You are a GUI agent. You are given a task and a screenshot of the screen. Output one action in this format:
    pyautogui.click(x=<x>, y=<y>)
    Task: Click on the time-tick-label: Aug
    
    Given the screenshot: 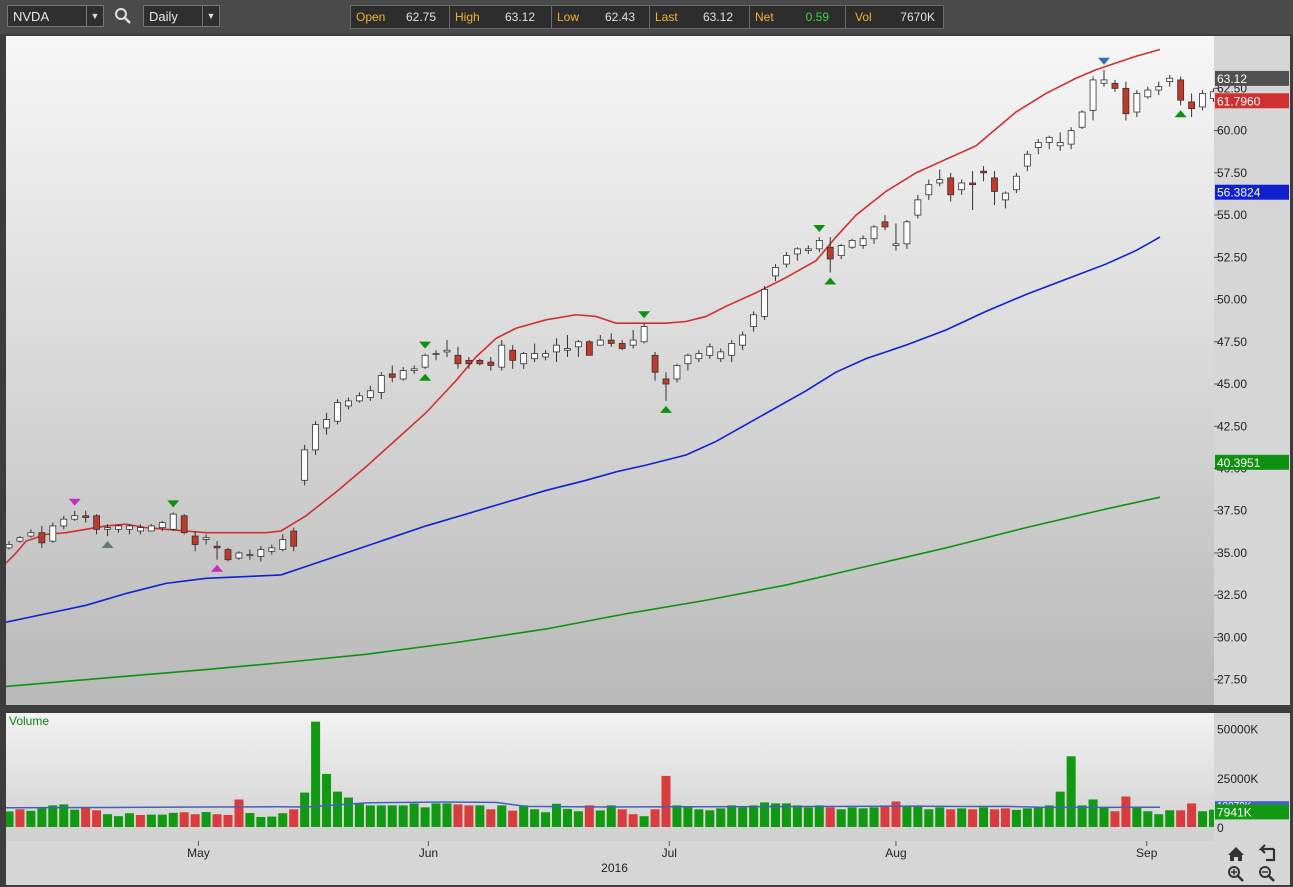 What is the action you would take?
    pyautogui.click(x=895, y=853)
    